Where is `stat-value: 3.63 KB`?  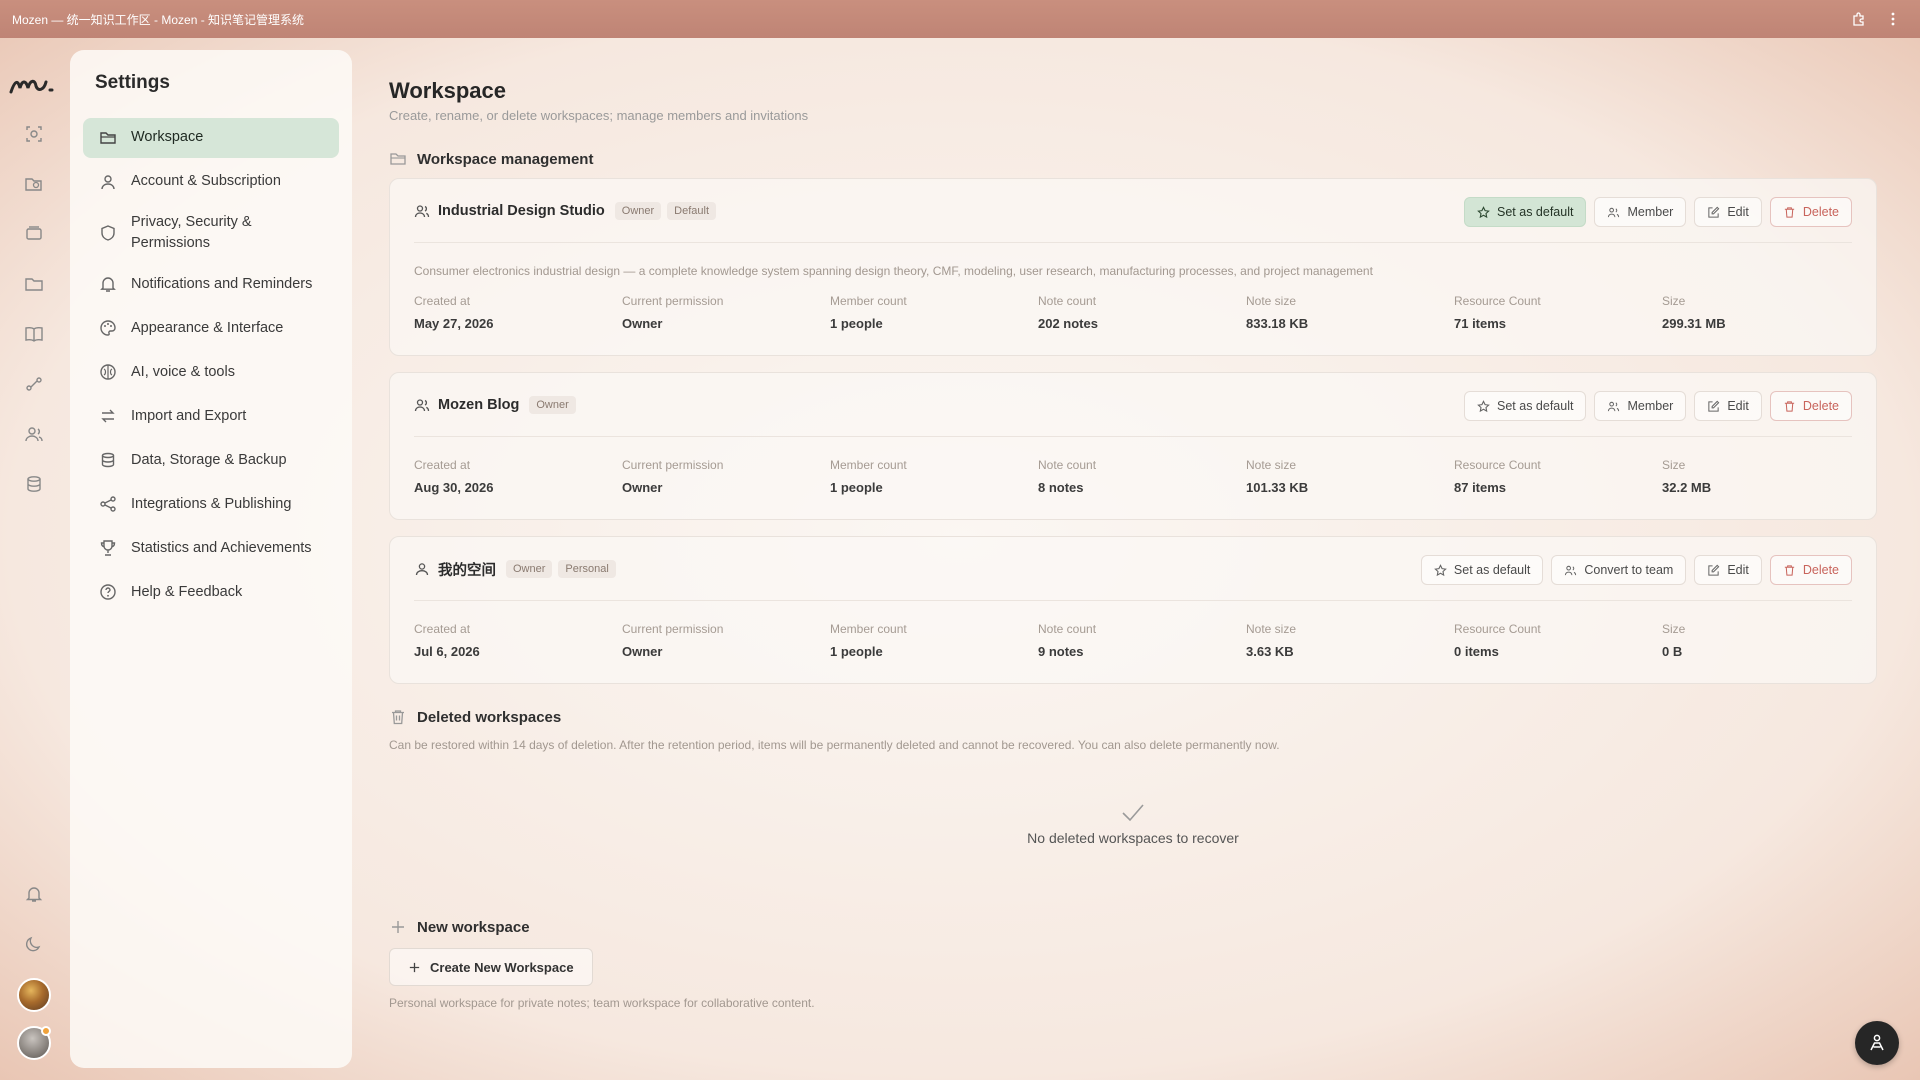 stat-value: 3.63 KB is located at coordinates (1270, 651).